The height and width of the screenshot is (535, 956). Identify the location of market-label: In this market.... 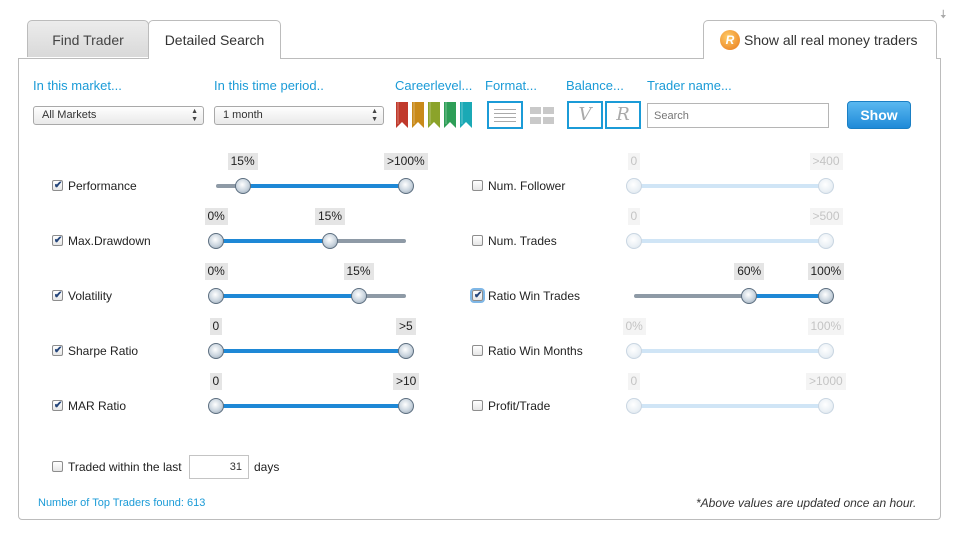
(77, 85).